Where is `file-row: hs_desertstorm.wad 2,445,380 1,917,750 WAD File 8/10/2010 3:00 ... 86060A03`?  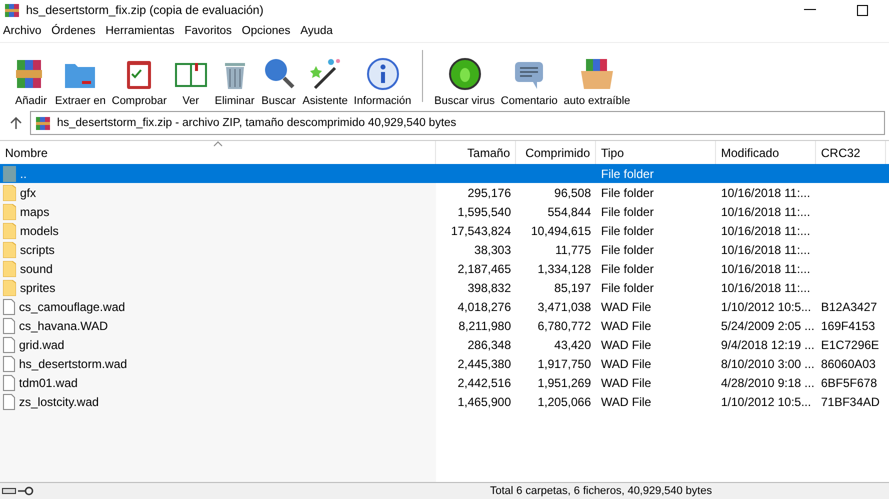
file-row: hs_desertstorm.wad 2,445,380 1,917,750 WAD File 8/10/2010 3:00 ... 86060A03 is located at coordinates (444, 363).